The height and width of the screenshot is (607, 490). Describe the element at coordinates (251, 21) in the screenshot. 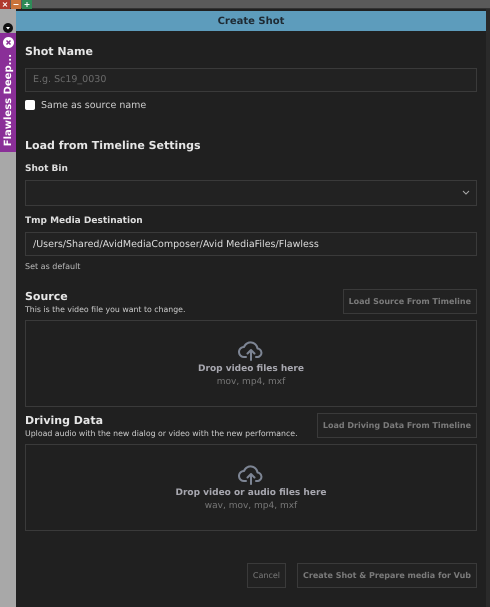

I see `dialog-title: Create Shot` at that location.